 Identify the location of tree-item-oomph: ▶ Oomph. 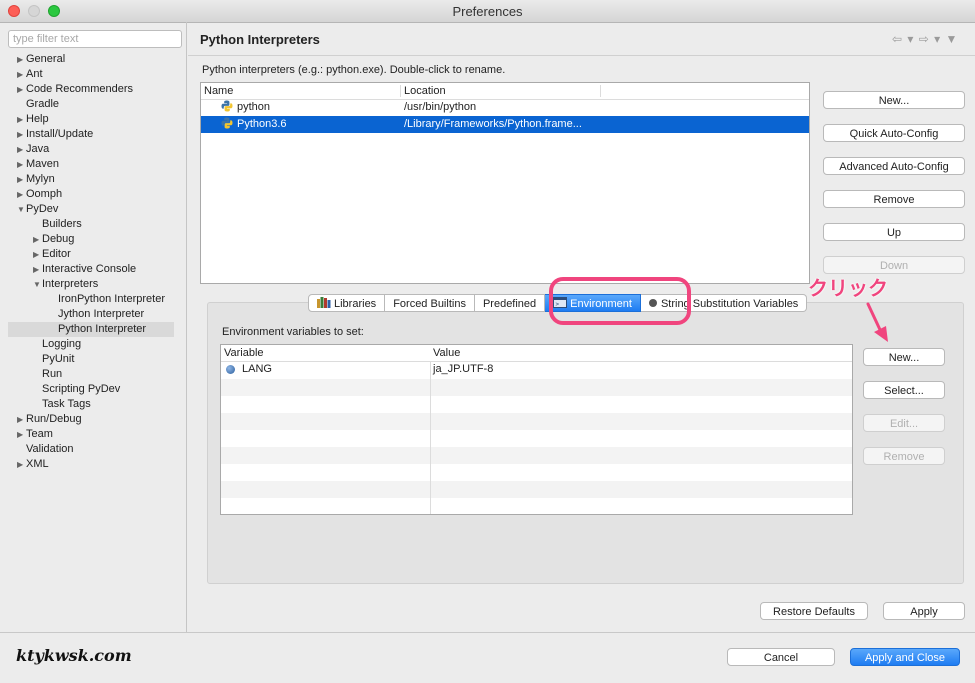
(39, 194).